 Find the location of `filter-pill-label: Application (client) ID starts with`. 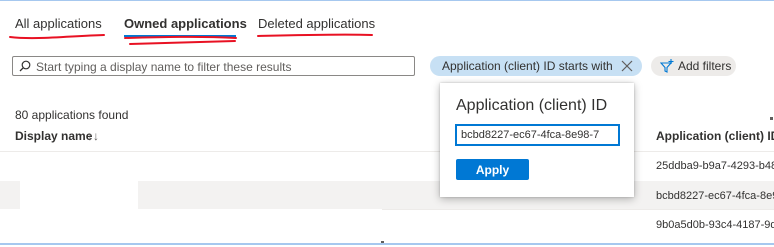

filter-pill-label: Application (client) ID starts with is located at coordinates (527, 66).